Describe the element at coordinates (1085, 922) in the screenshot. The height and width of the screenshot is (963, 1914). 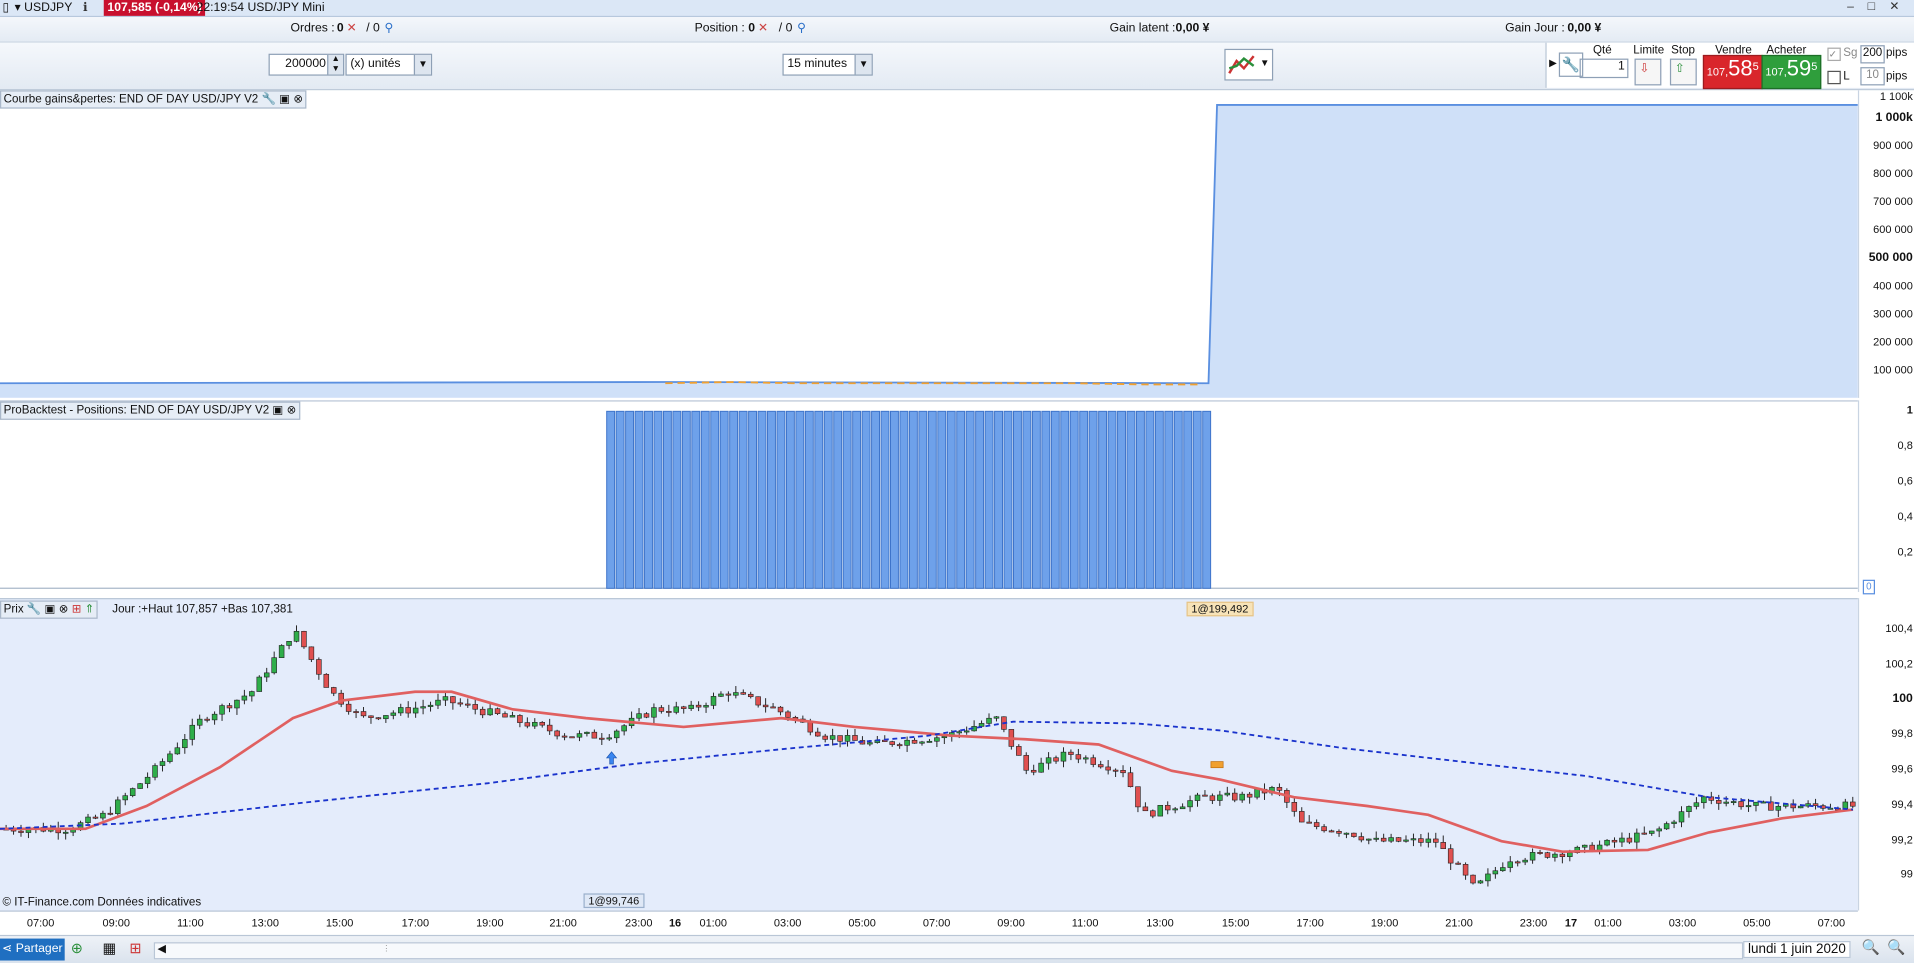
I see `time-tick-label: 11:00` at that location.